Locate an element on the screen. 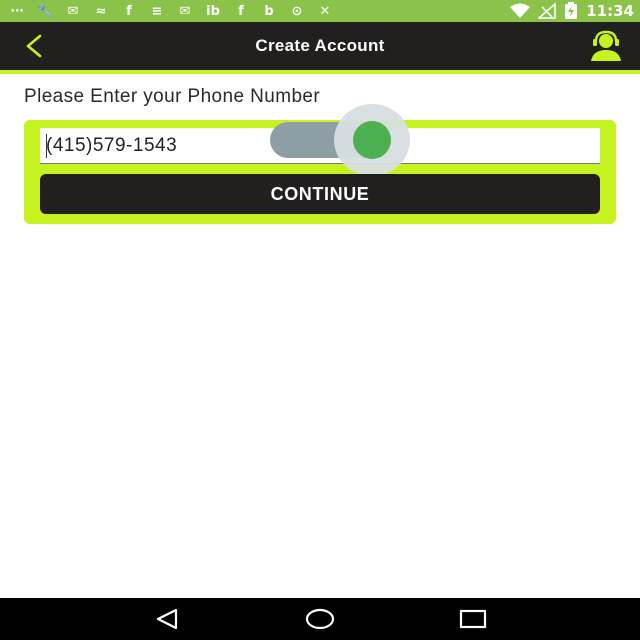  stack-icon: ≡ is located at coordinates (157, 11).